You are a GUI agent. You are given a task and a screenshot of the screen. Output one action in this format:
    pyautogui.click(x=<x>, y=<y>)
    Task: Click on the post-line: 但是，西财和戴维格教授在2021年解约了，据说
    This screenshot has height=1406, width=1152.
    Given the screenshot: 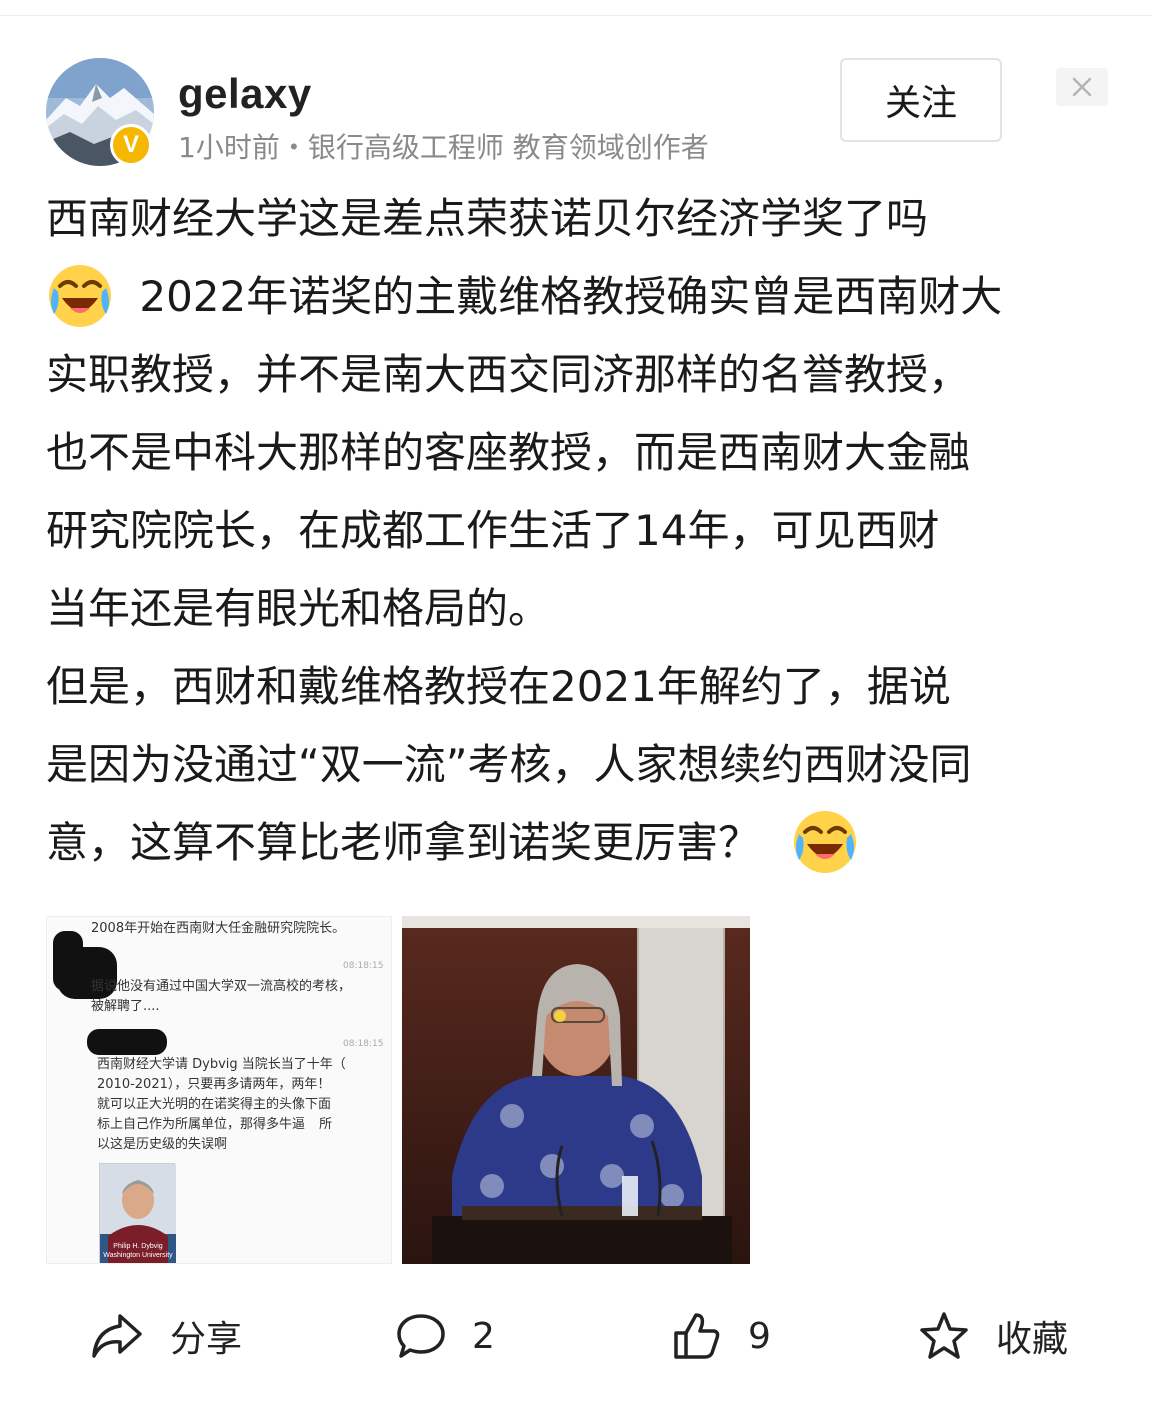 What is the action you would take?
    pyautogui.click(x=498, y=686)
    